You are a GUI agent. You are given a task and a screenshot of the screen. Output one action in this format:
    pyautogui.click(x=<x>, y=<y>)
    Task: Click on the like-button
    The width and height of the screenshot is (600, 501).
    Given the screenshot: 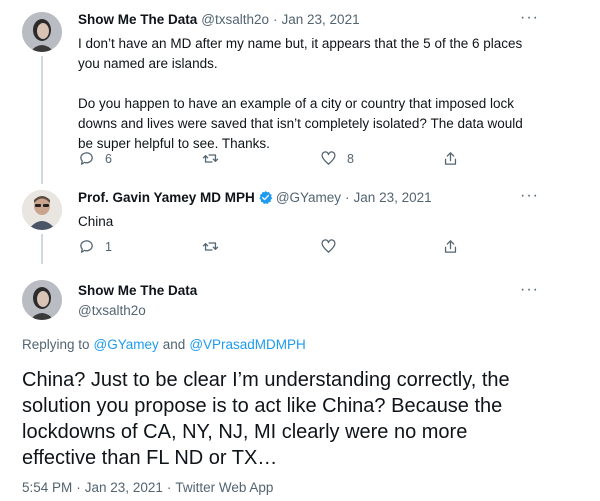 What is the action you would take?
    pyautogui.click(x=333, y=246)
    